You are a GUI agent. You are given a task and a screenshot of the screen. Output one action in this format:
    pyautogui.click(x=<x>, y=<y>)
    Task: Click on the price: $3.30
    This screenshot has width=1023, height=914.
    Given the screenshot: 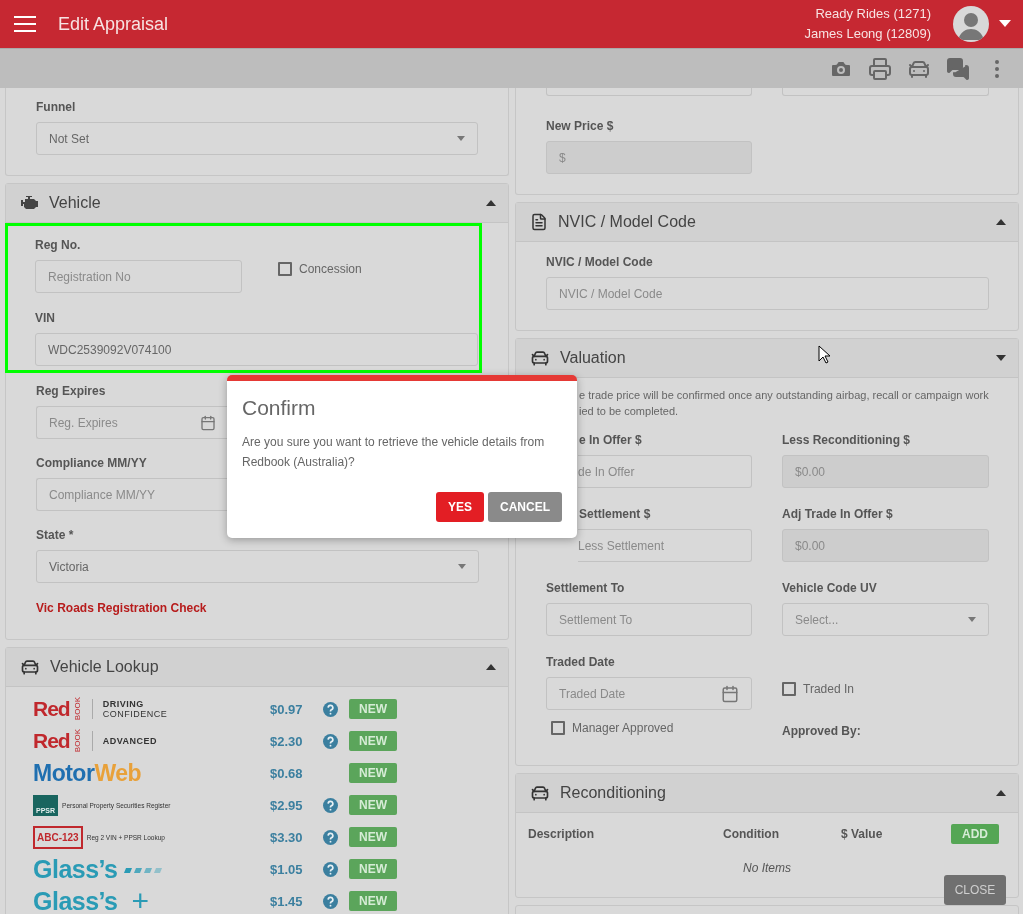 What is the action you would take?
    pyautogui.click(x=287, y=837)
    